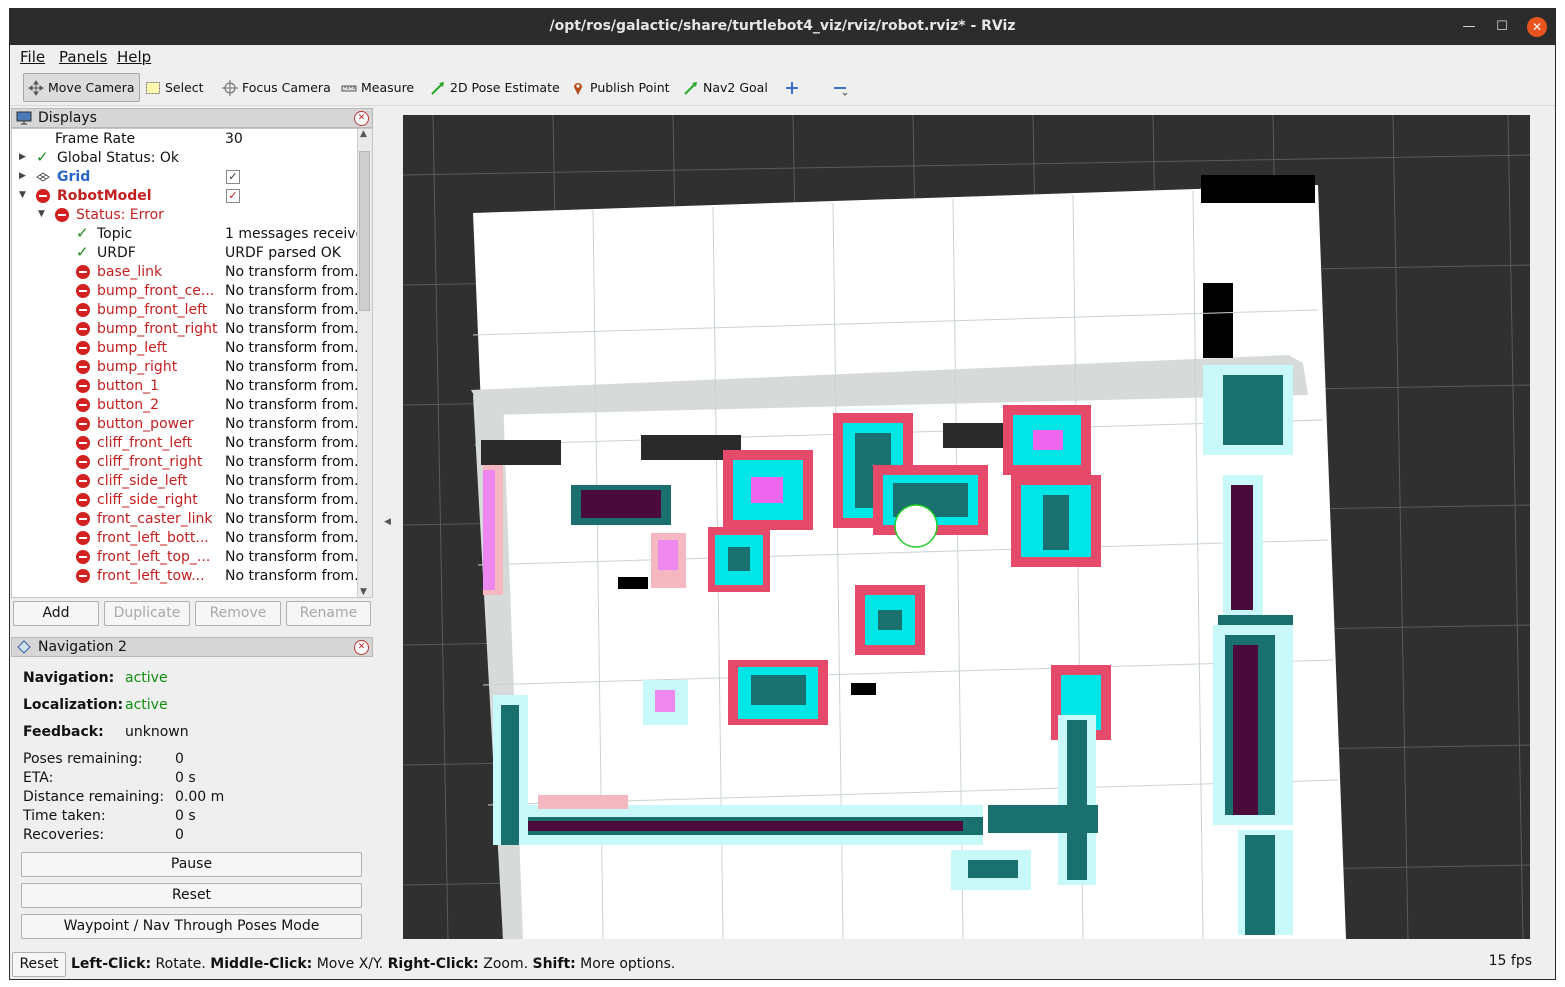 This screenshot has height=987, width=1565. What do you see at coordinates (128, 405) in the screenshot?
I see `tree-row-name: button_2` at bounding box center [128, 405].